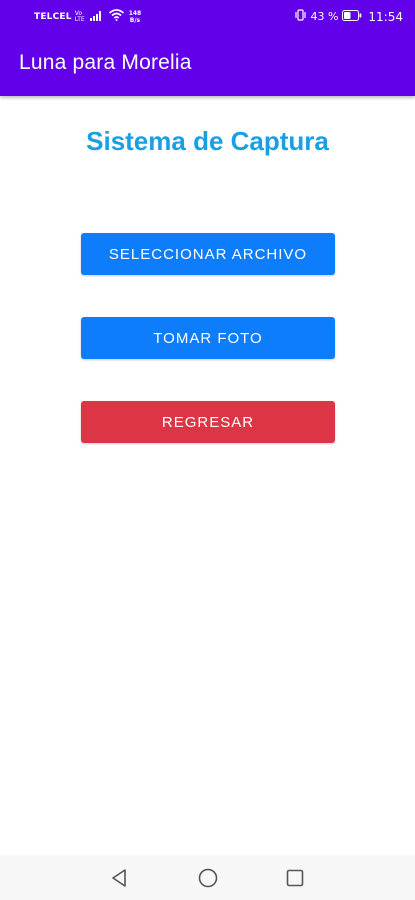  Describe the element at coordinates (207, 141) in the screenshot. I see `page-title: Sistema de Captura` at that location.